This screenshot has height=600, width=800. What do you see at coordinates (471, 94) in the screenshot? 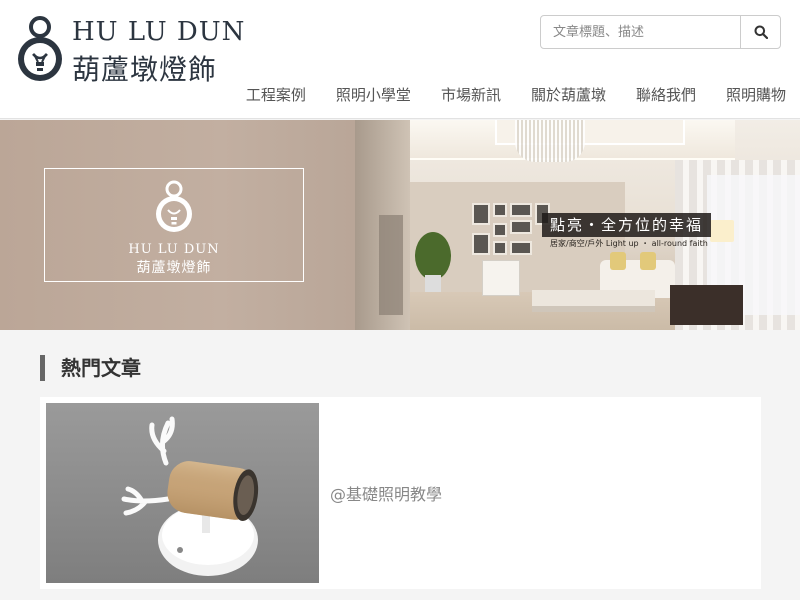
I see `nav-item-market-news: 市場新訊` at bounding box center [471, 94].